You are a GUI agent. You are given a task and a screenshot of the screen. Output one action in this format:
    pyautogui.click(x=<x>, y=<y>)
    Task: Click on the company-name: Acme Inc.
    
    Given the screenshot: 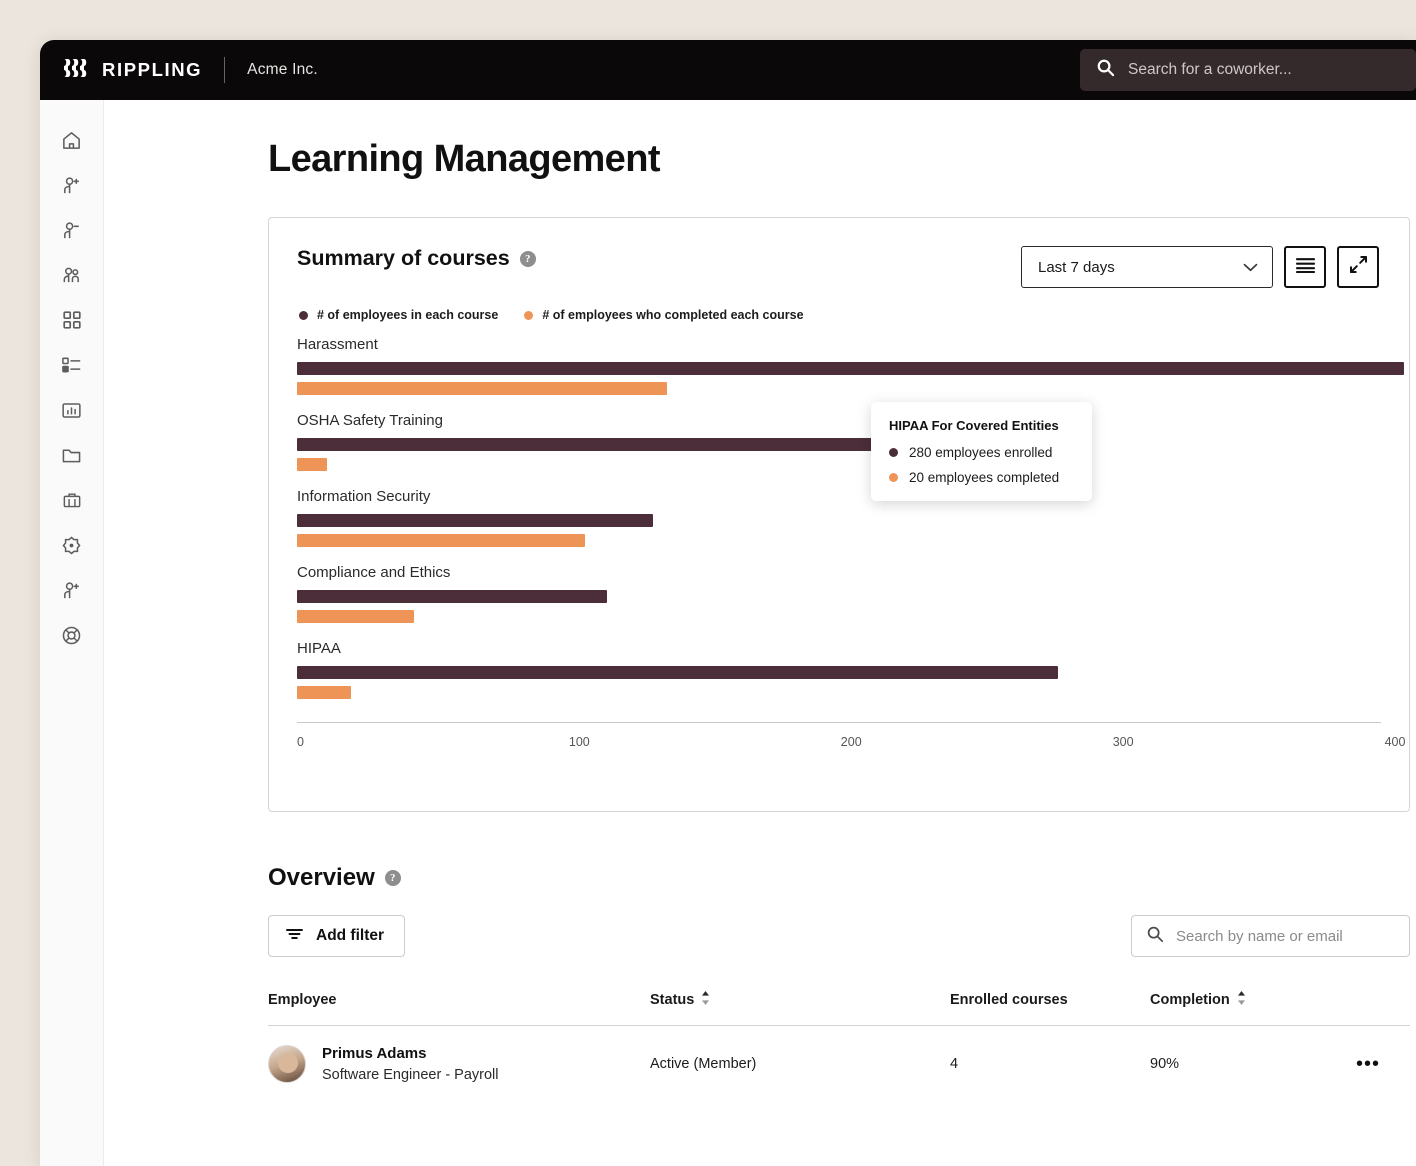 What is the action you would take?
    pyautogui.click(x=282, y=69)
    